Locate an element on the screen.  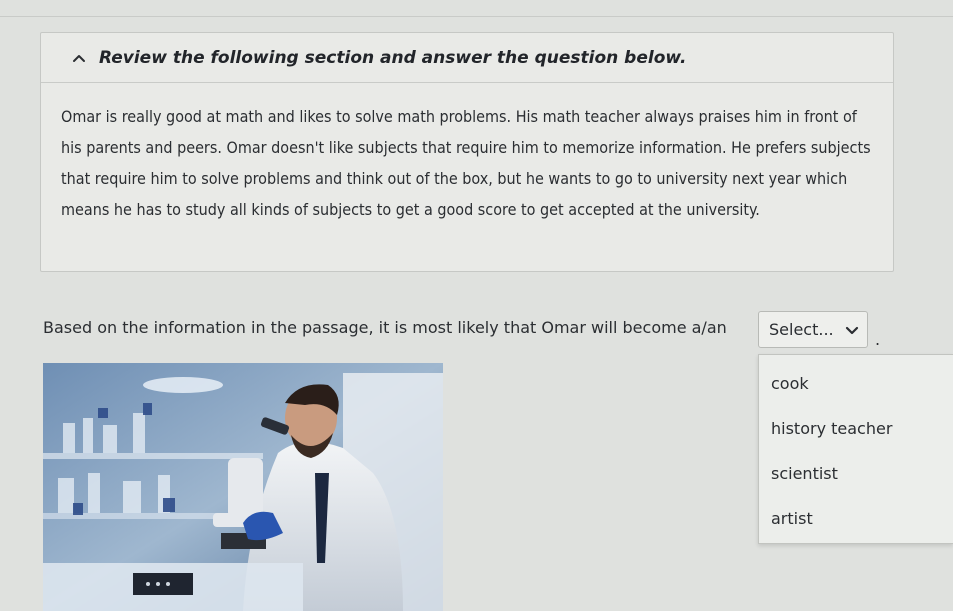
chevron-up-icon is located at coordinates (79, 58).